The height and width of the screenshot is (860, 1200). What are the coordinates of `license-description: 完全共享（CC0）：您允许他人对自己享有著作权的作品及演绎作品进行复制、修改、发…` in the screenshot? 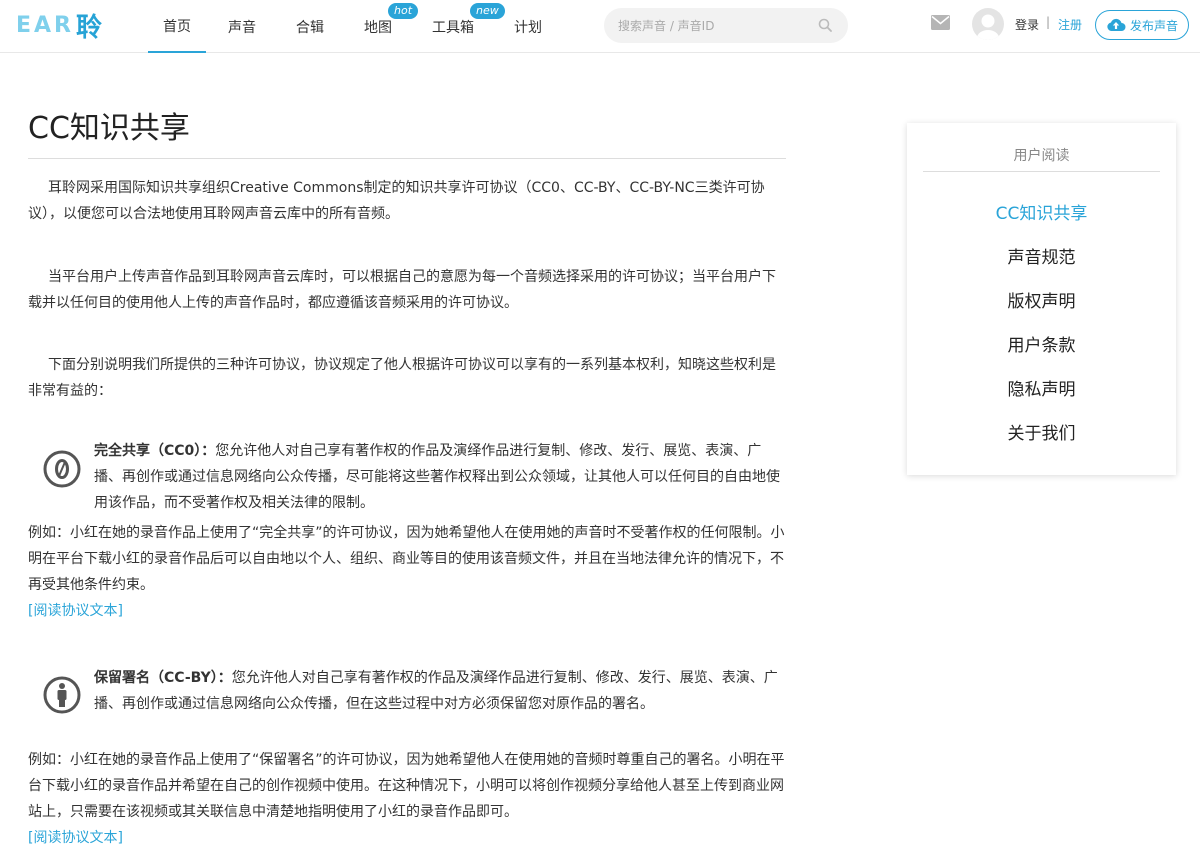 It's located at (440, 477).